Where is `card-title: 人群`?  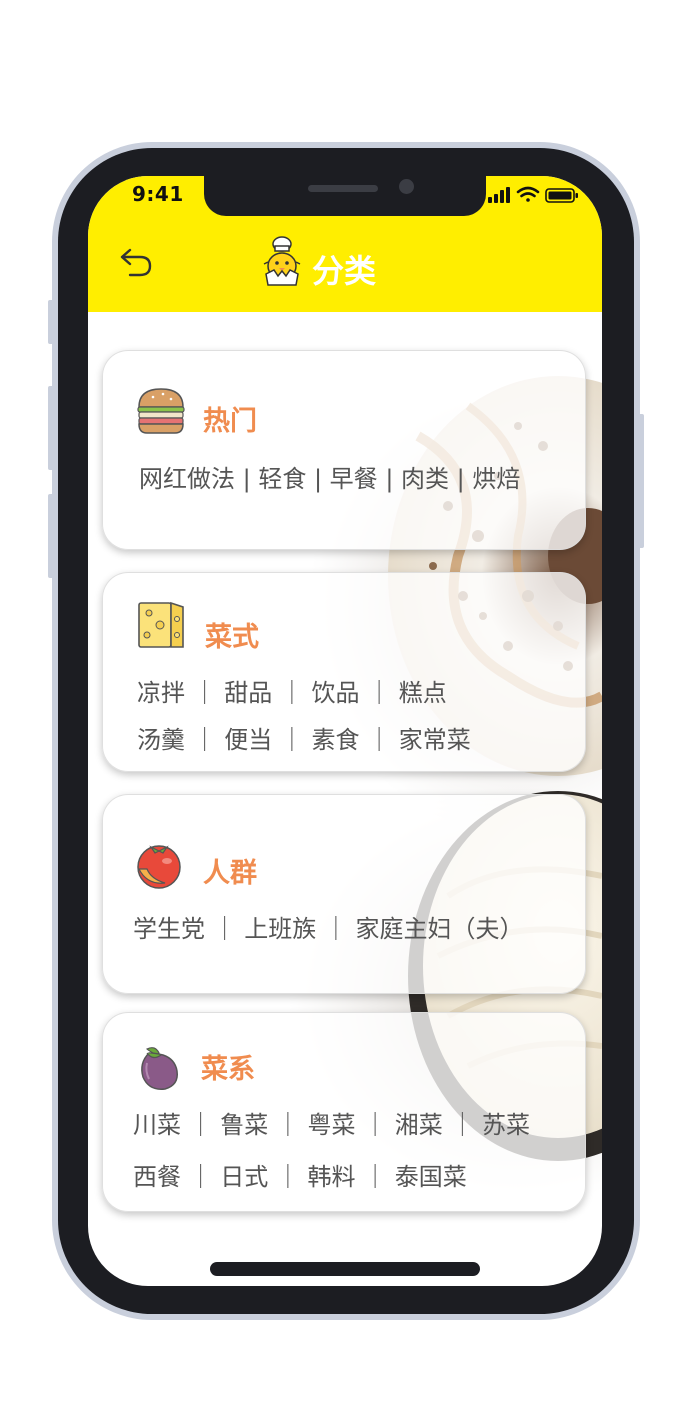 card-title: 人群 is located at coordinates (230, 873).